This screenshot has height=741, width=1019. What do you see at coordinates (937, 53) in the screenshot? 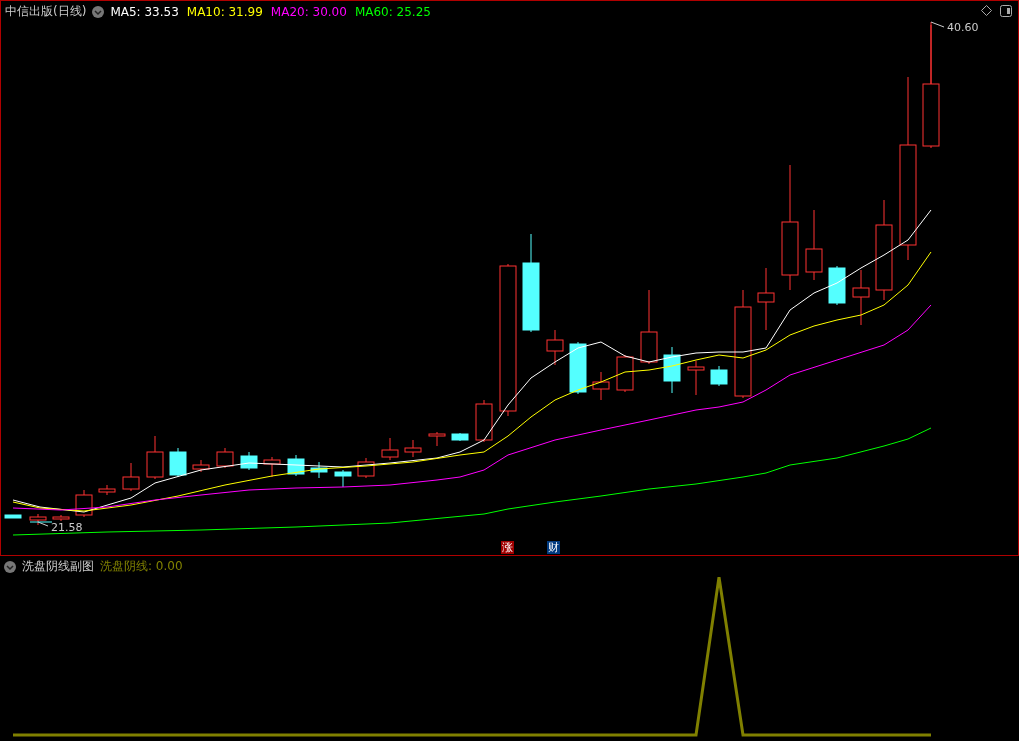
I see `high-pointer-icon` at bounding box center [937, 53].